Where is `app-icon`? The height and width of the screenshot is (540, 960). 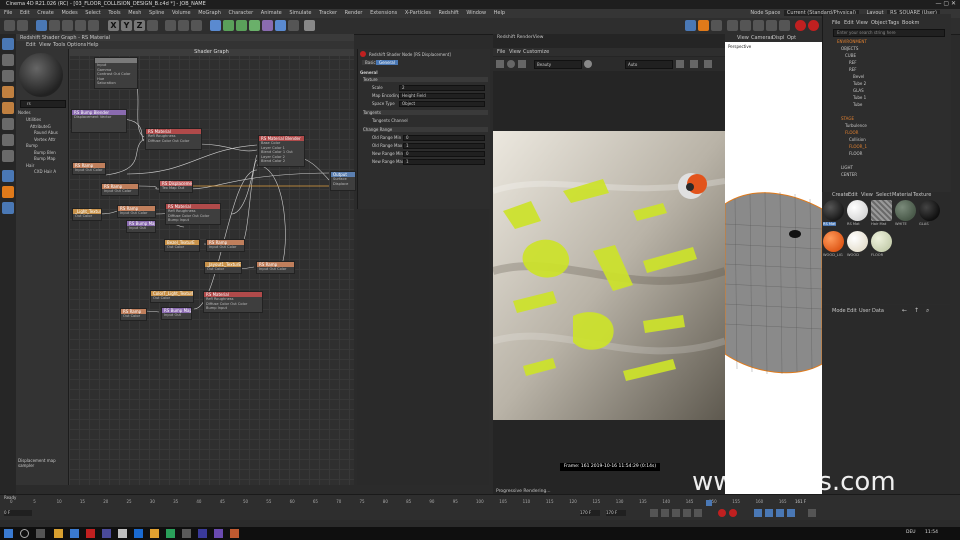
app-icon is located at coordinates (74, 533).